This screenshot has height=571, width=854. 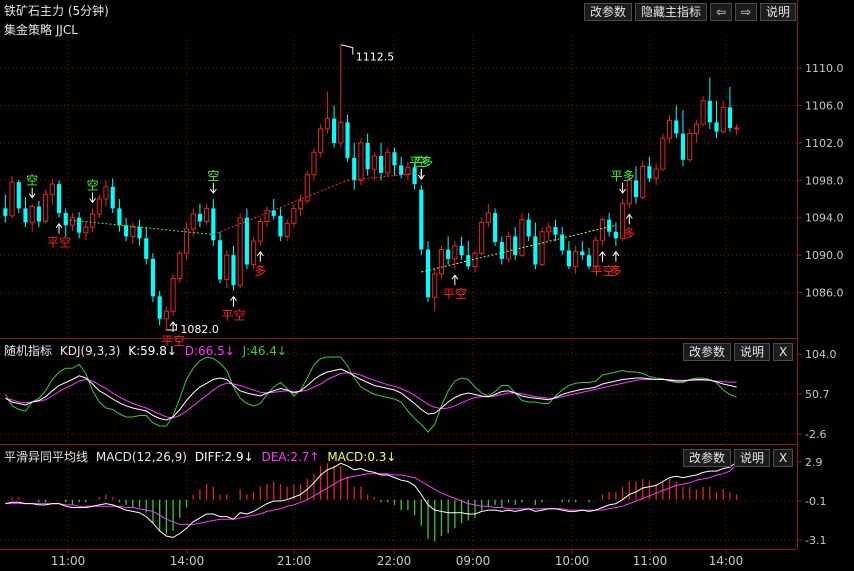 I want to click on price-tick-label: 1102.0, so click(x=824, y=143).